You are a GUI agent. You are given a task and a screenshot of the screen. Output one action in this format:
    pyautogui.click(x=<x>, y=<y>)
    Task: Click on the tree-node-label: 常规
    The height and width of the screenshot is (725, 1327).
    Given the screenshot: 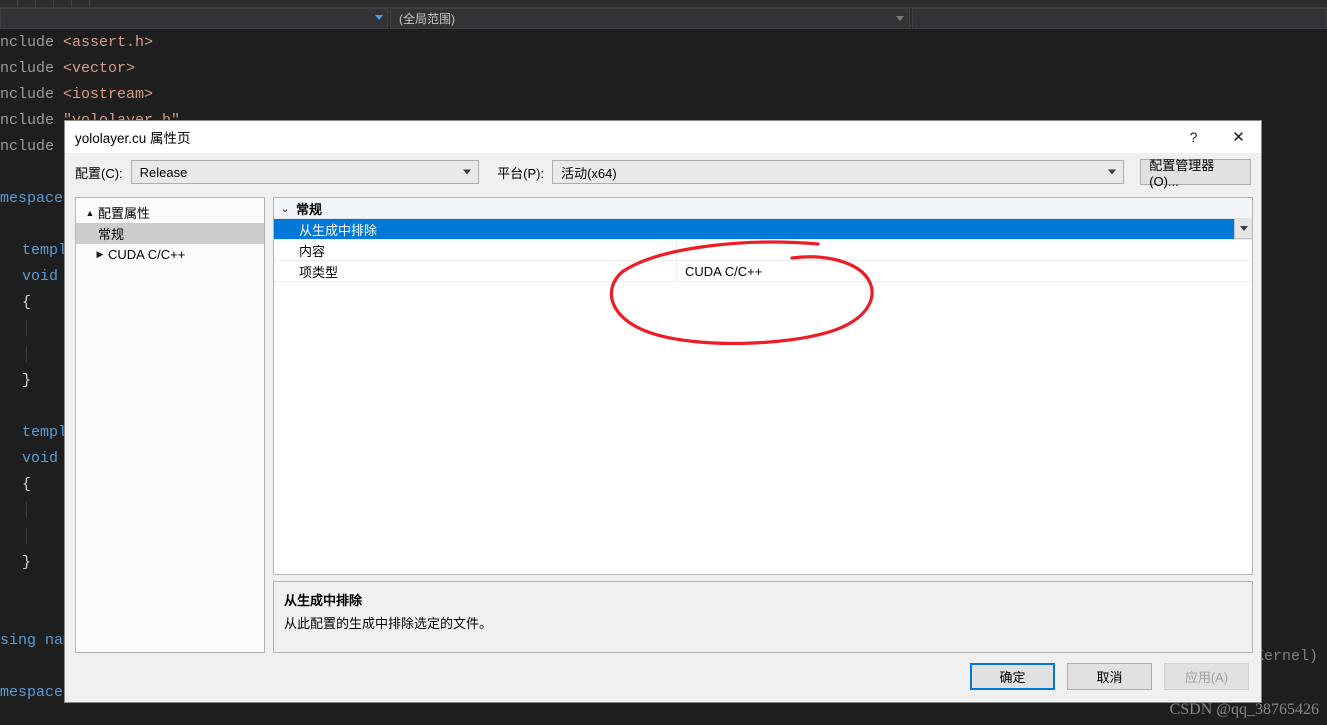 What is the action you would take?
    pyautogui.click(x=111, y=234)
    